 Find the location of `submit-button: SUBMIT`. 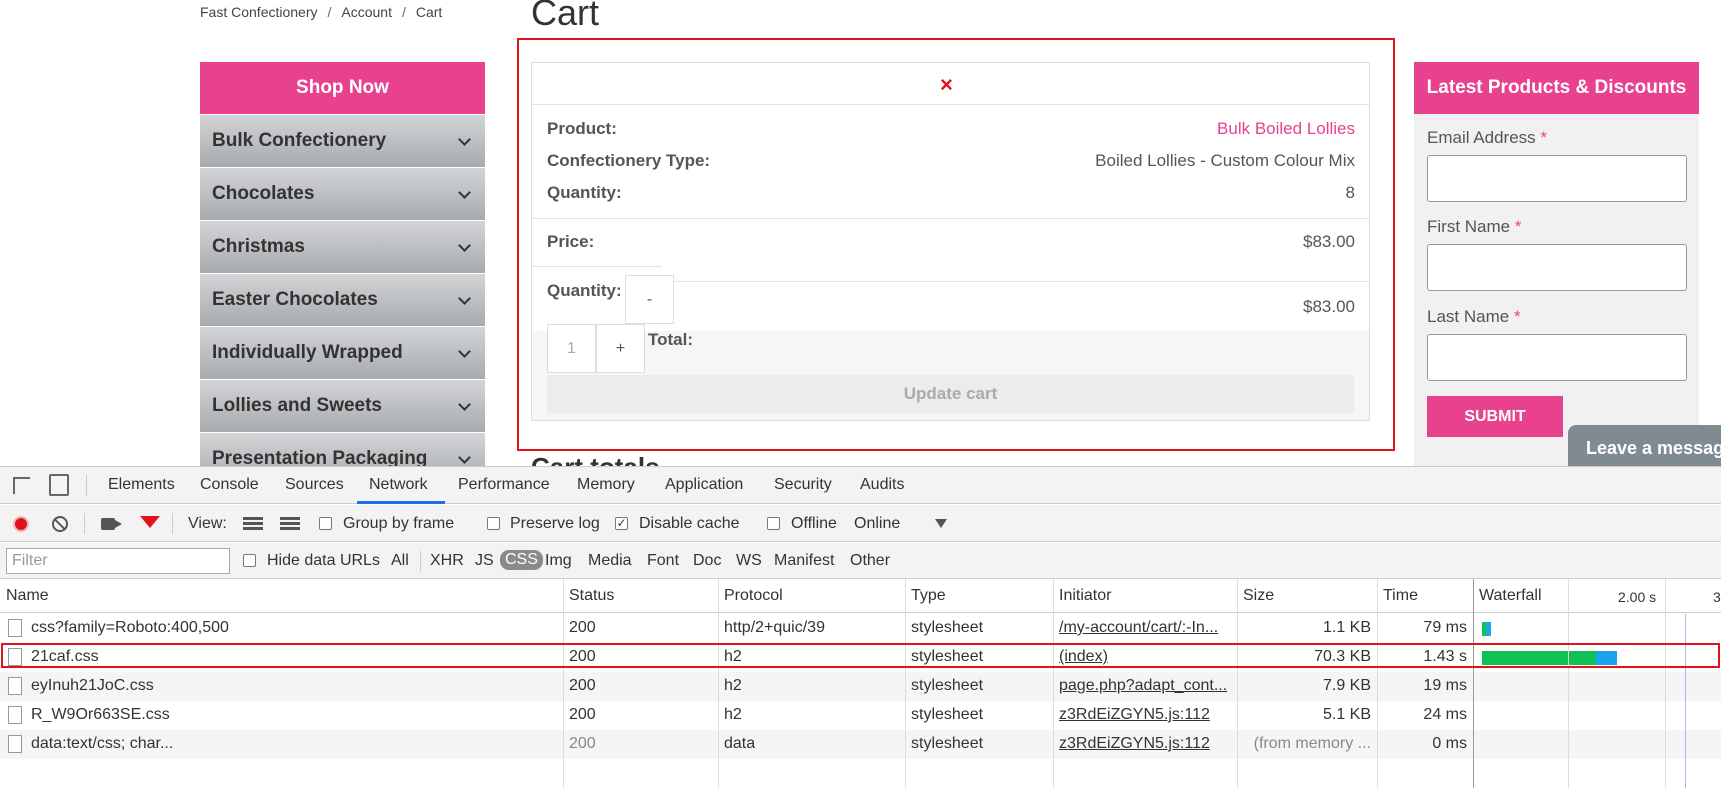

submit-button: SUBMIT is located at coordinates (1495, 416).